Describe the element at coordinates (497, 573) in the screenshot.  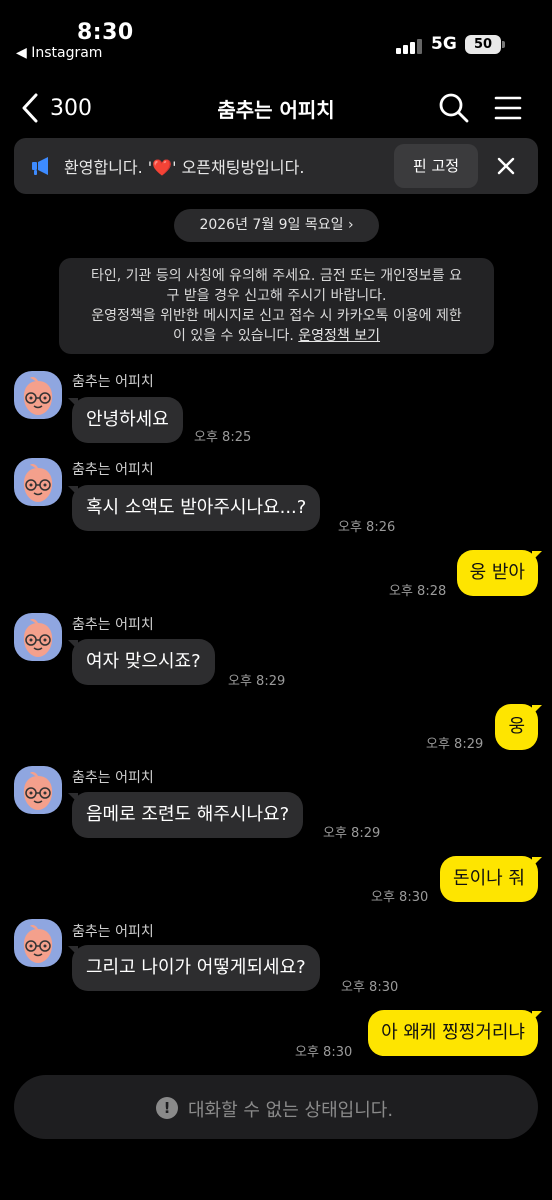
I see `message-bubble-outgoing: 웅 받아` at that location.